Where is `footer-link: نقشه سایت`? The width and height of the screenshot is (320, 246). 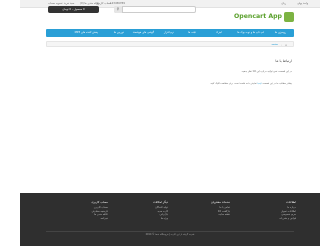 footer-link: نقشه سایت is located at coordinates (205, 215).